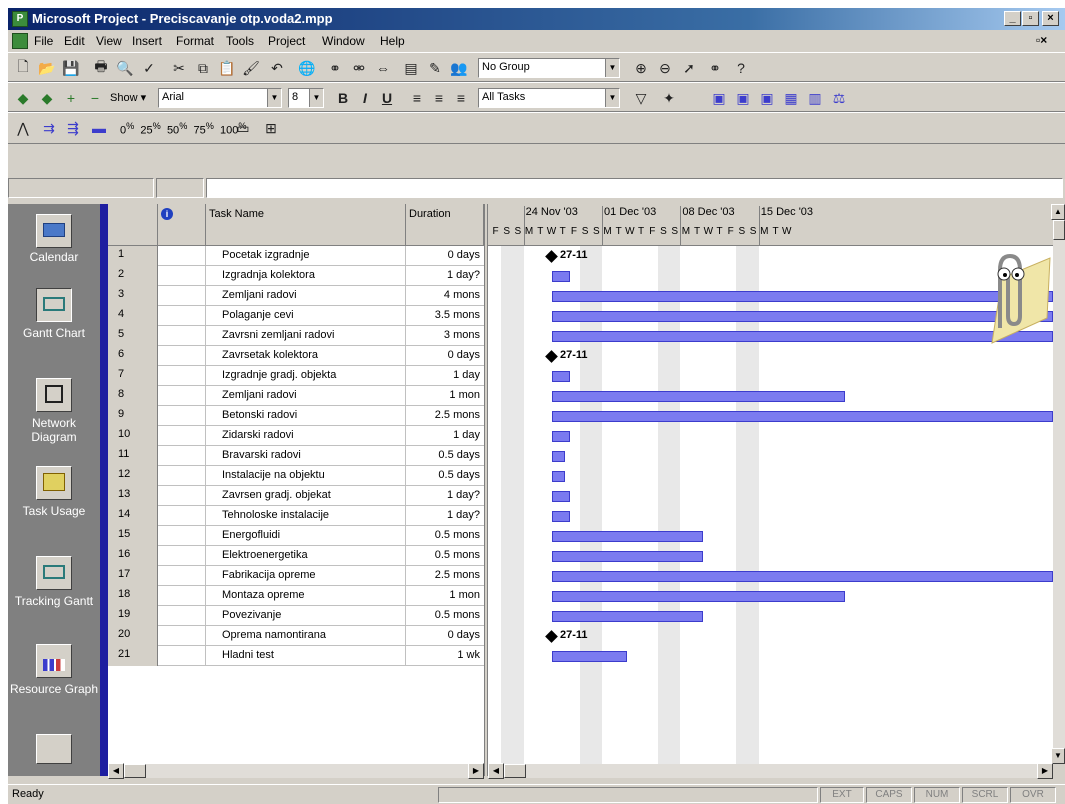 The image size is (1065, 804). I want to click on menu-view: View, so click(109, 41).